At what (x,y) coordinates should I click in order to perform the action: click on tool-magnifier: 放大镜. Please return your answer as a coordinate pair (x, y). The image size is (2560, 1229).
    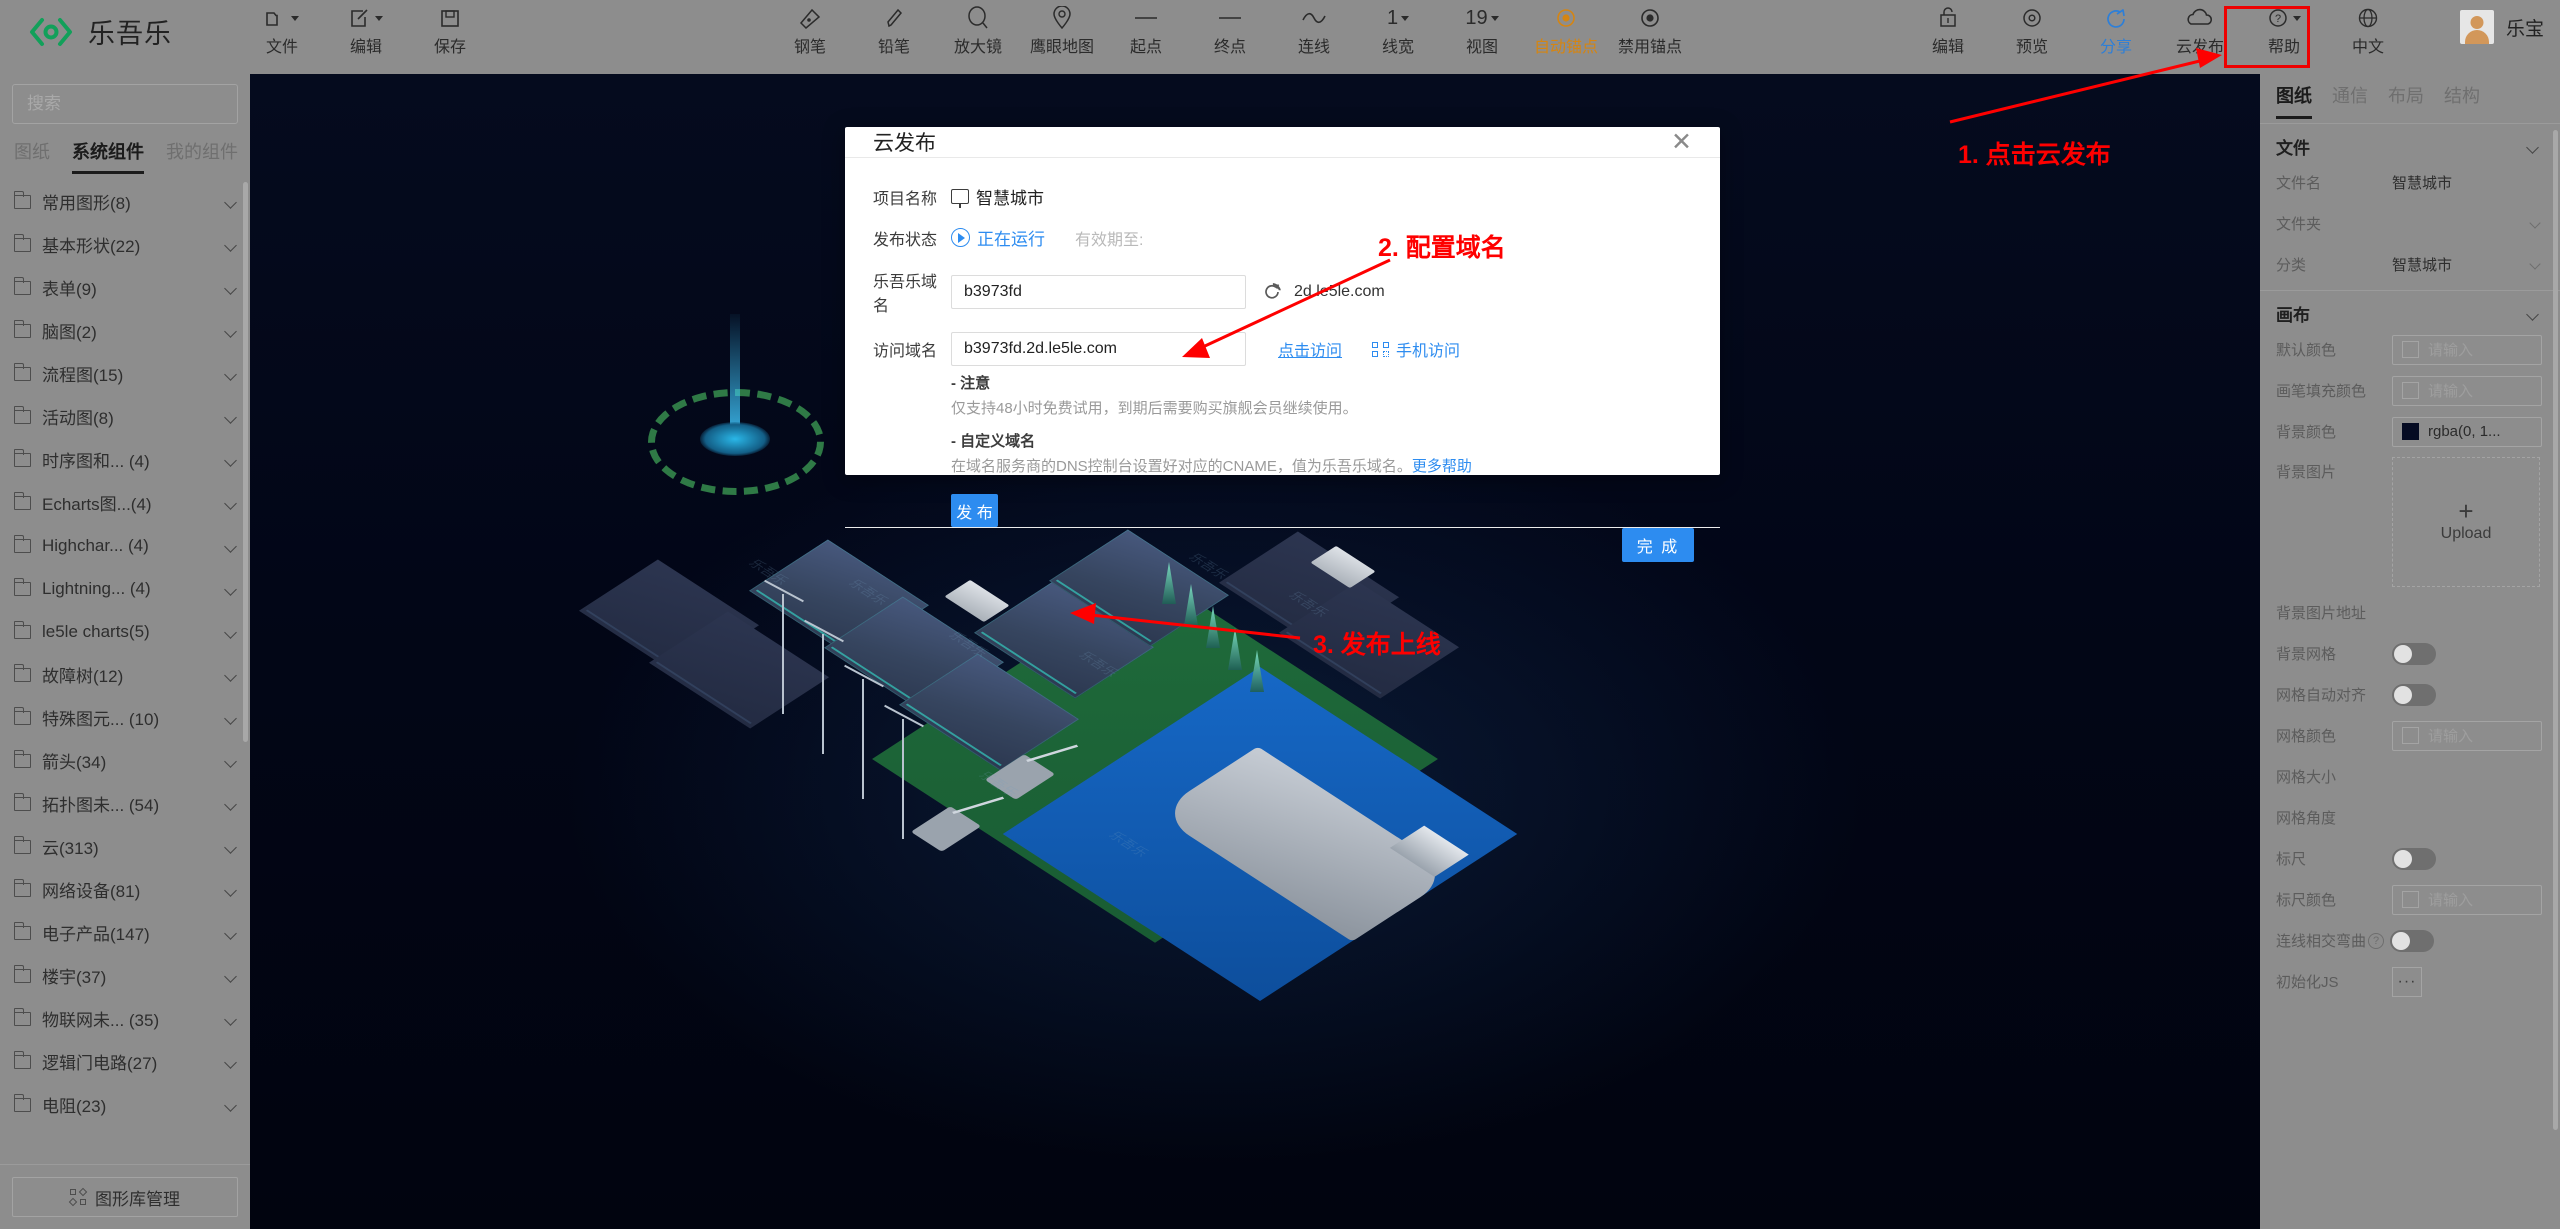
    Looking at the image, I should click on (978, 28).